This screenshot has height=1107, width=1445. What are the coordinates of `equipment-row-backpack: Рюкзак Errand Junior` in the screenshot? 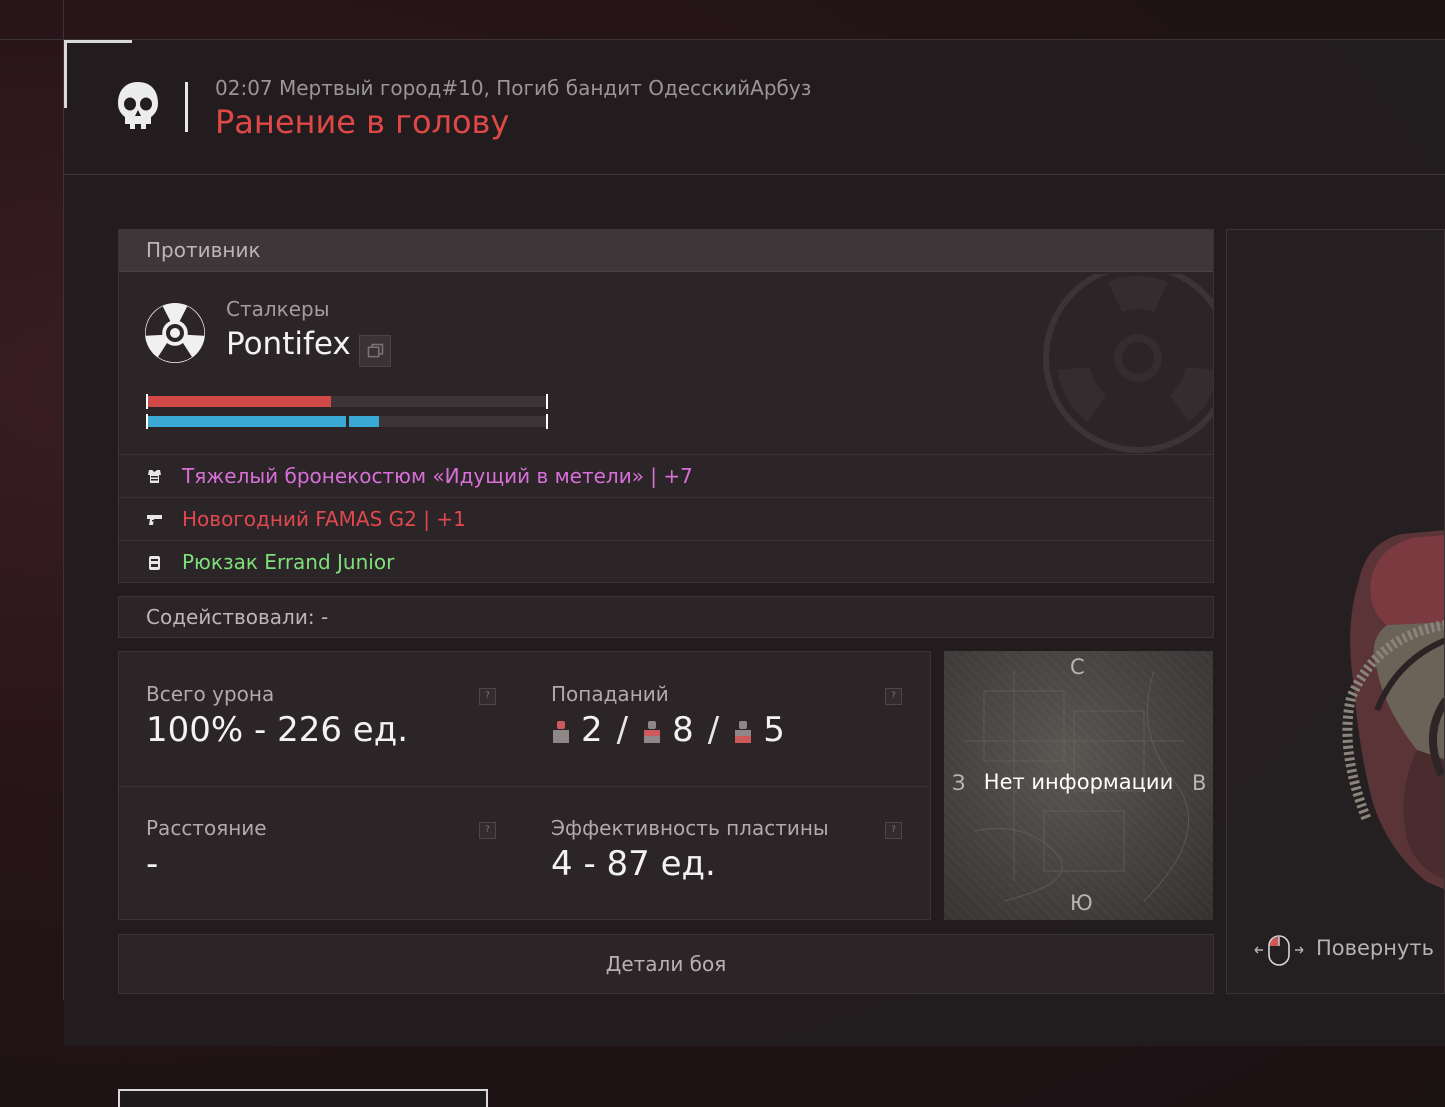 It's located at (666, 561).